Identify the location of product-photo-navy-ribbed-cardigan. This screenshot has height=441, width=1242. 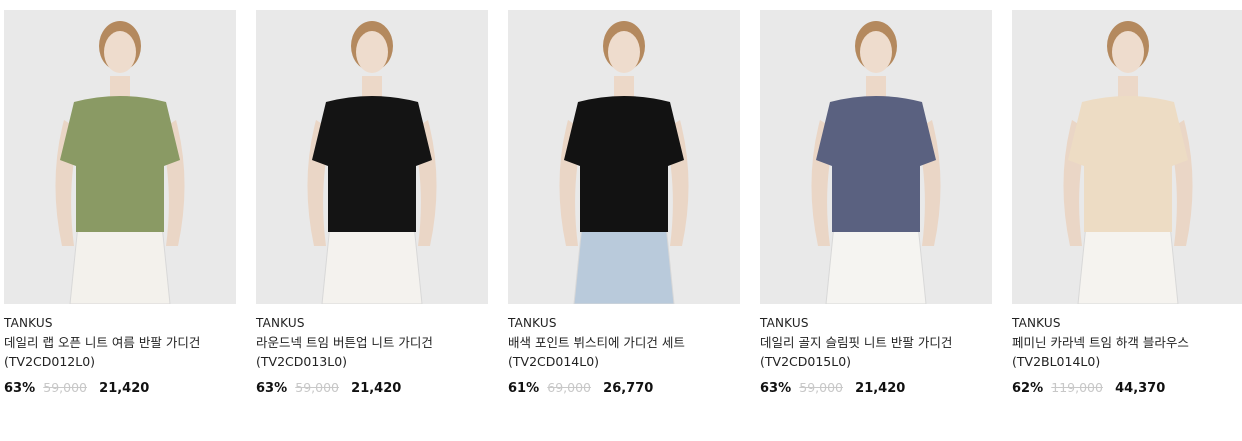
(876, 157).